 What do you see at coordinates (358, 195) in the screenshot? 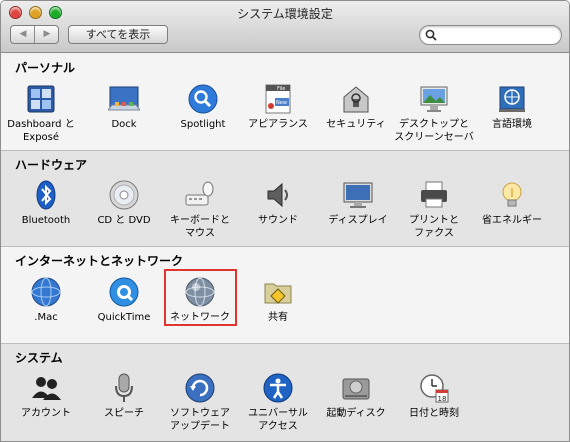
I see `displays-icon` at bounding box center [358, 195].